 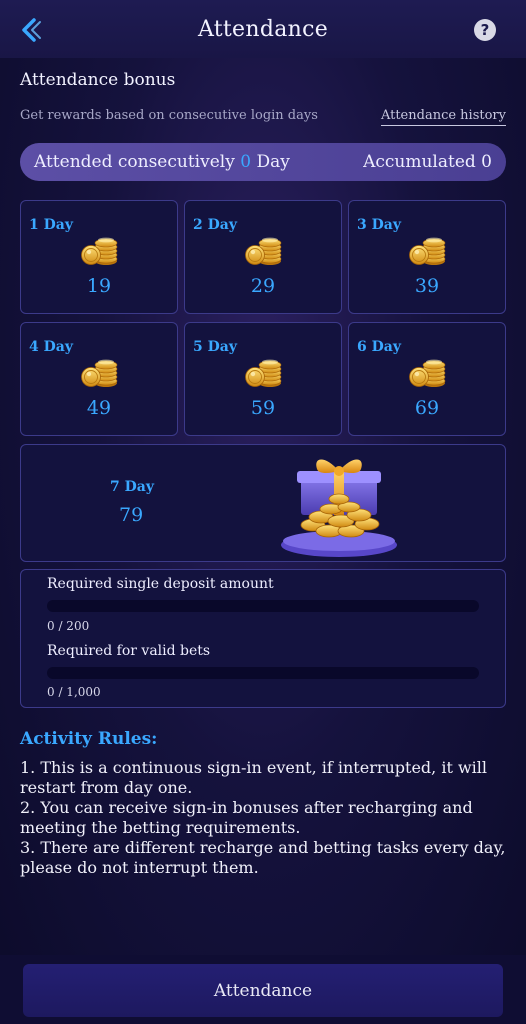 What do you see at coordinates (132, 487) in the screenshot?
I see `day-label: 7 Day` at bounding box center [132, 487].